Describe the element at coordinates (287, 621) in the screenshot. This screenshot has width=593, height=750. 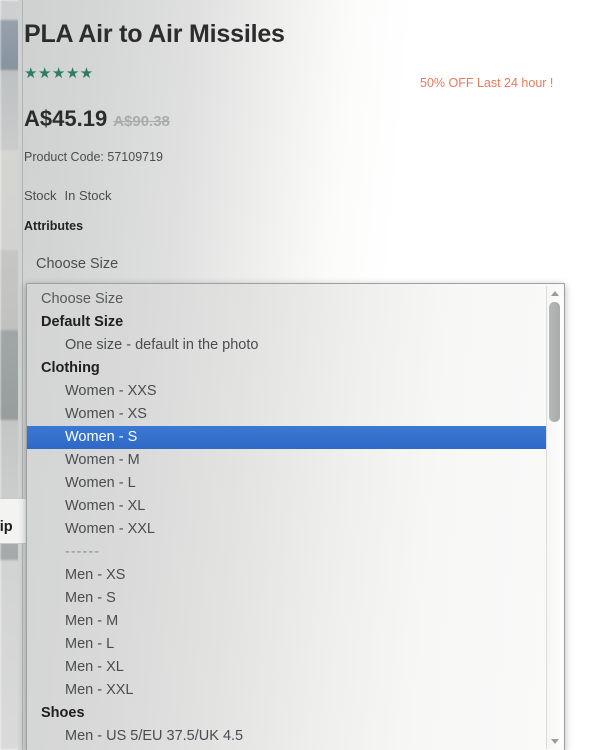
I see `size-option: Men - M` at that location.